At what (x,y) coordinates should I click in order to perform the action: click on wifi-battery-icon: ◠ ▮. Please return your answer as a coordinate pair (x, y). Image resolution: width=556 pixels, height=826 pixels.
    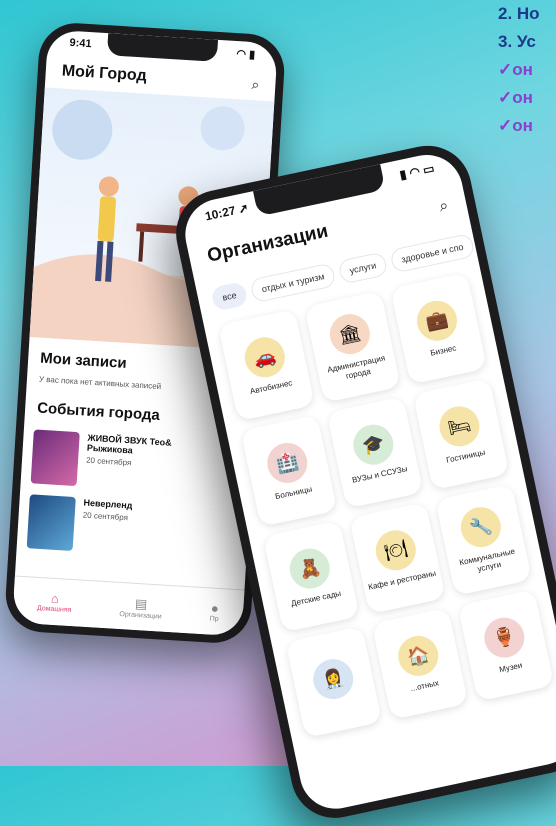
    Looking at the image, I should click on (246, 55).